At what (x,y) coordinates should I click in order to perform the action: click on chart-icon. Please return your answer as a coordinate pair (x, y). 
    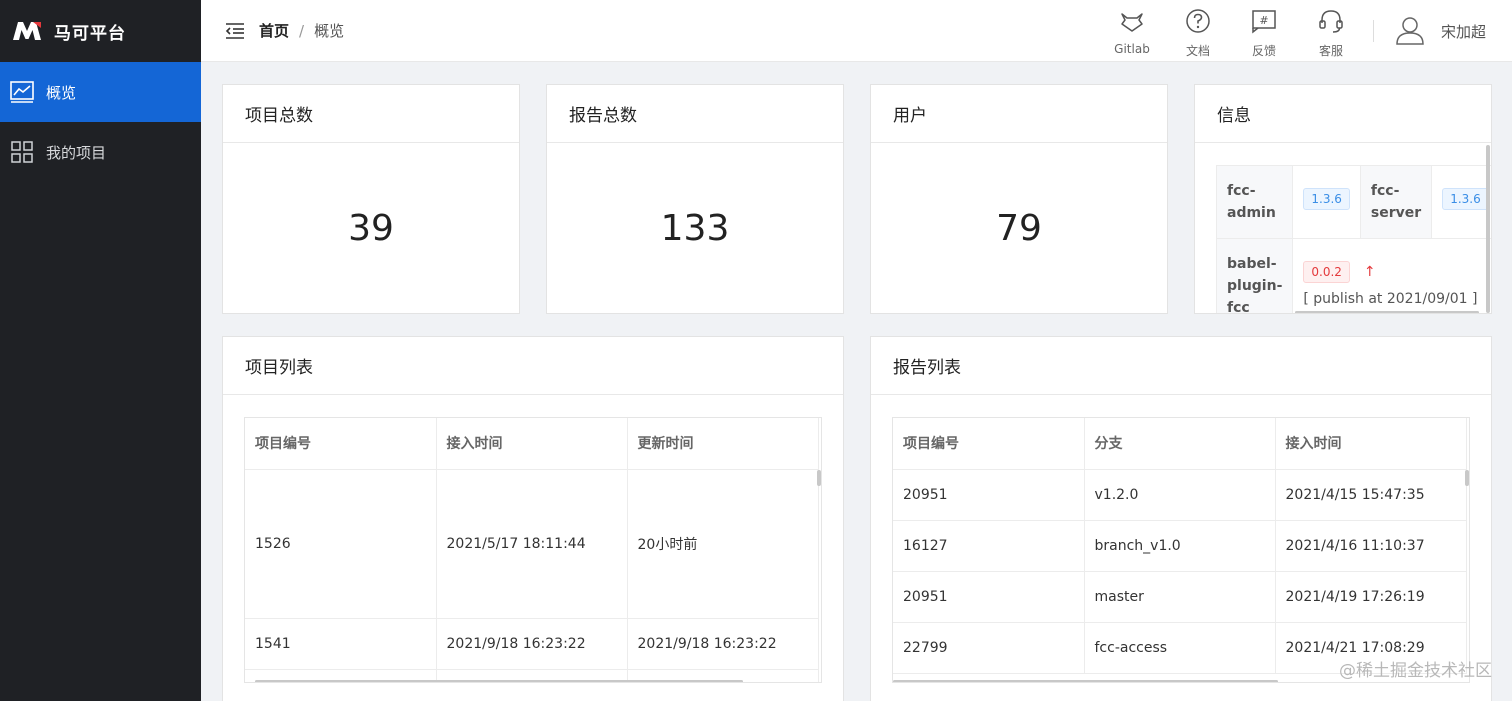
    Looking at the image, I should click on (22, 92).